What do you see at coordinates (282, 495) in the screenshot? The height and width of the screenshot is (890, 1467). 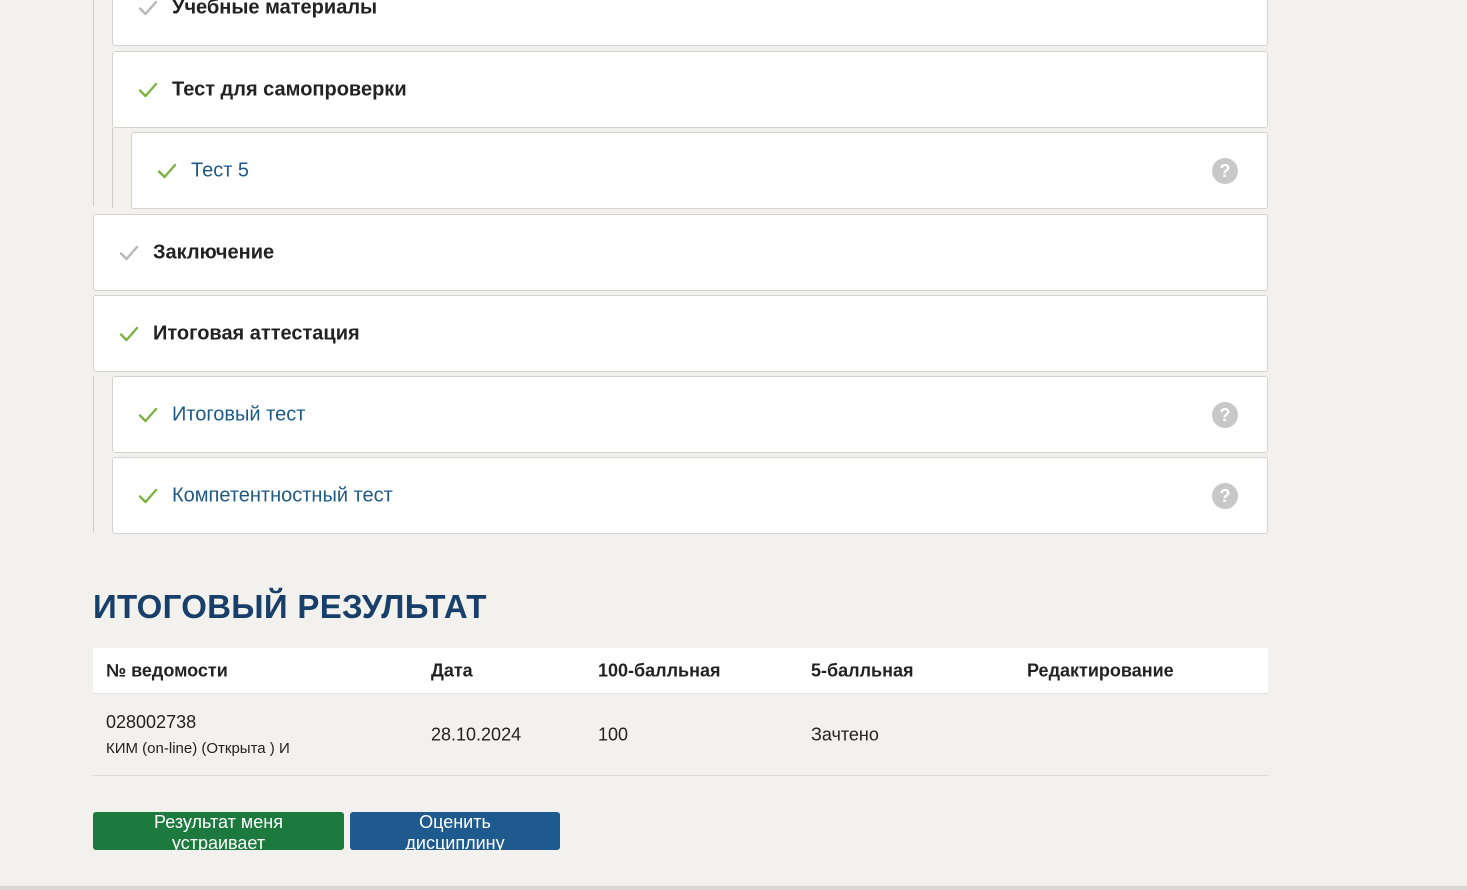 I see `course-item-link: Компетентностный тест` at bounding box center [282, 495].